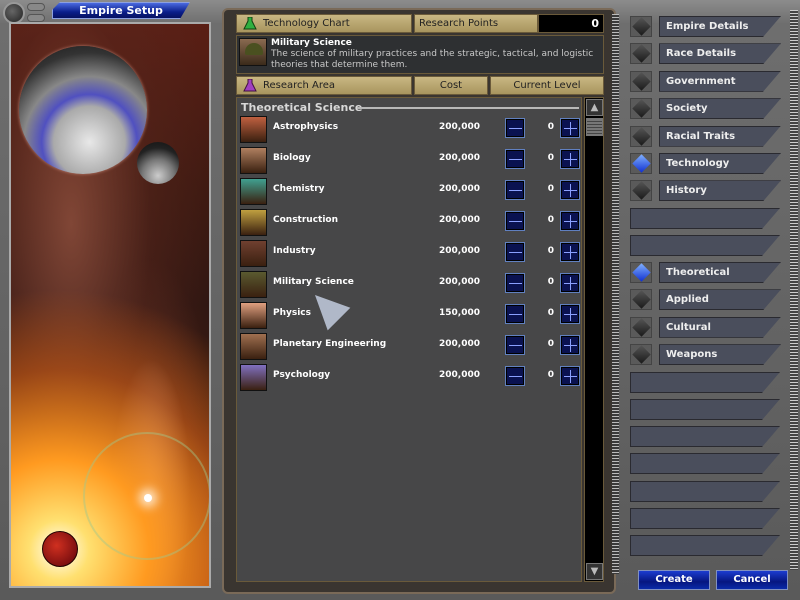 This screenshot has width=800, height=600. I want to click on helmet-icon, so click(253, 52).